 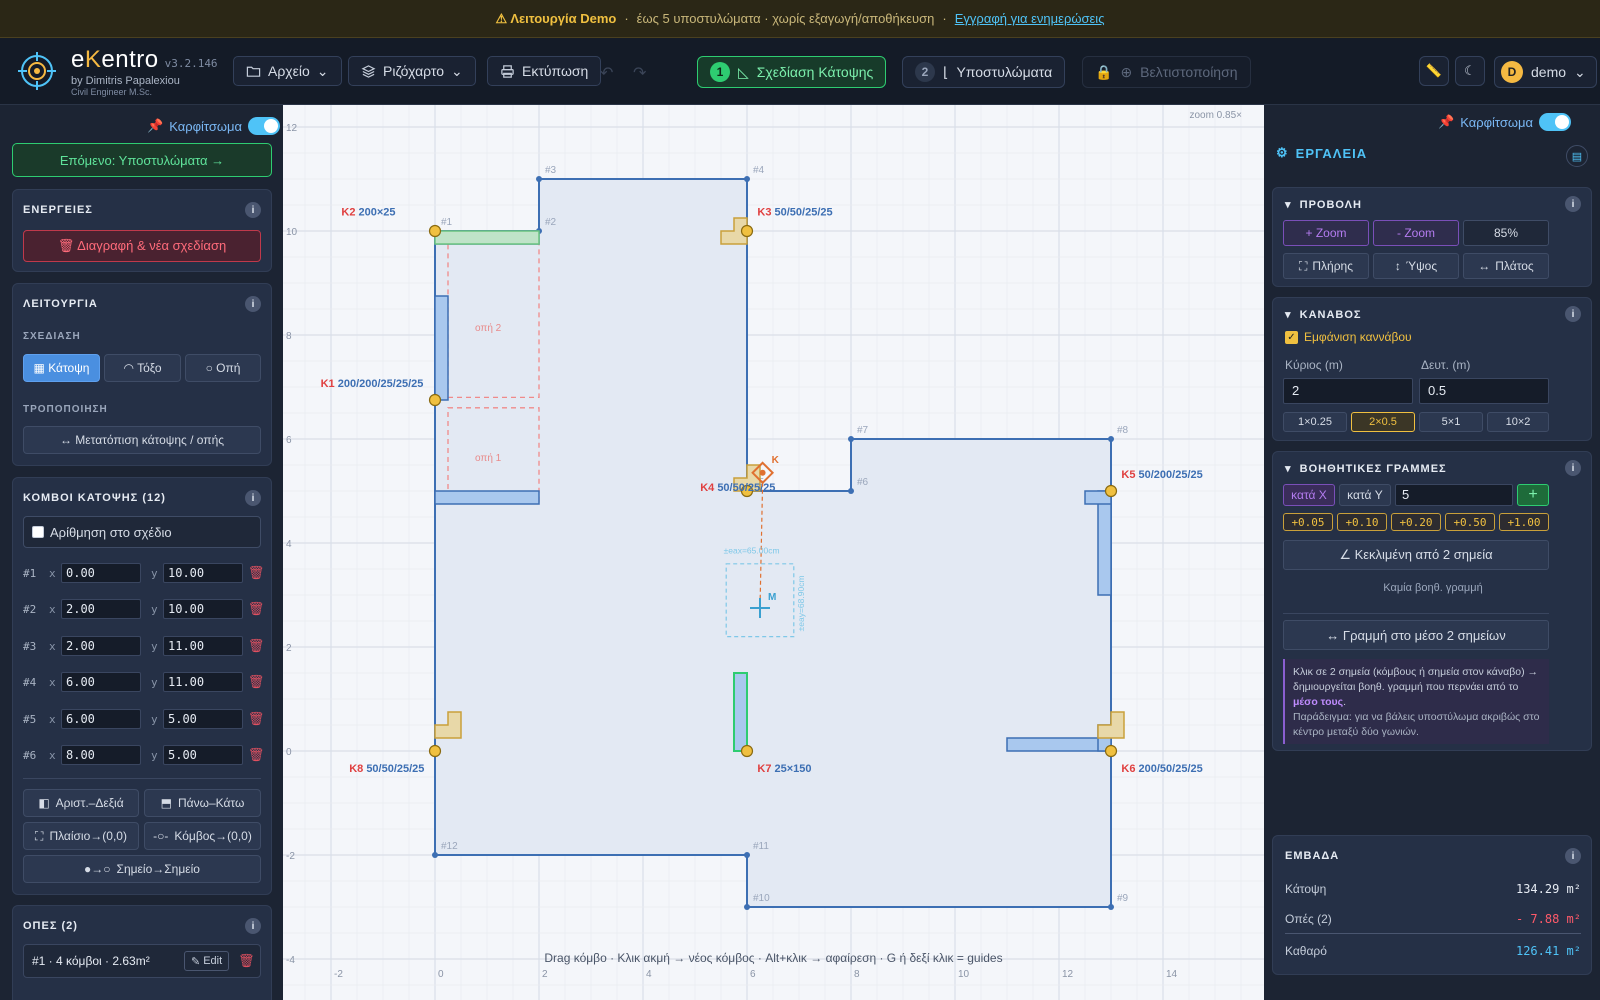 I want to click on numbering-checkbox, so click(x=38, y=532).